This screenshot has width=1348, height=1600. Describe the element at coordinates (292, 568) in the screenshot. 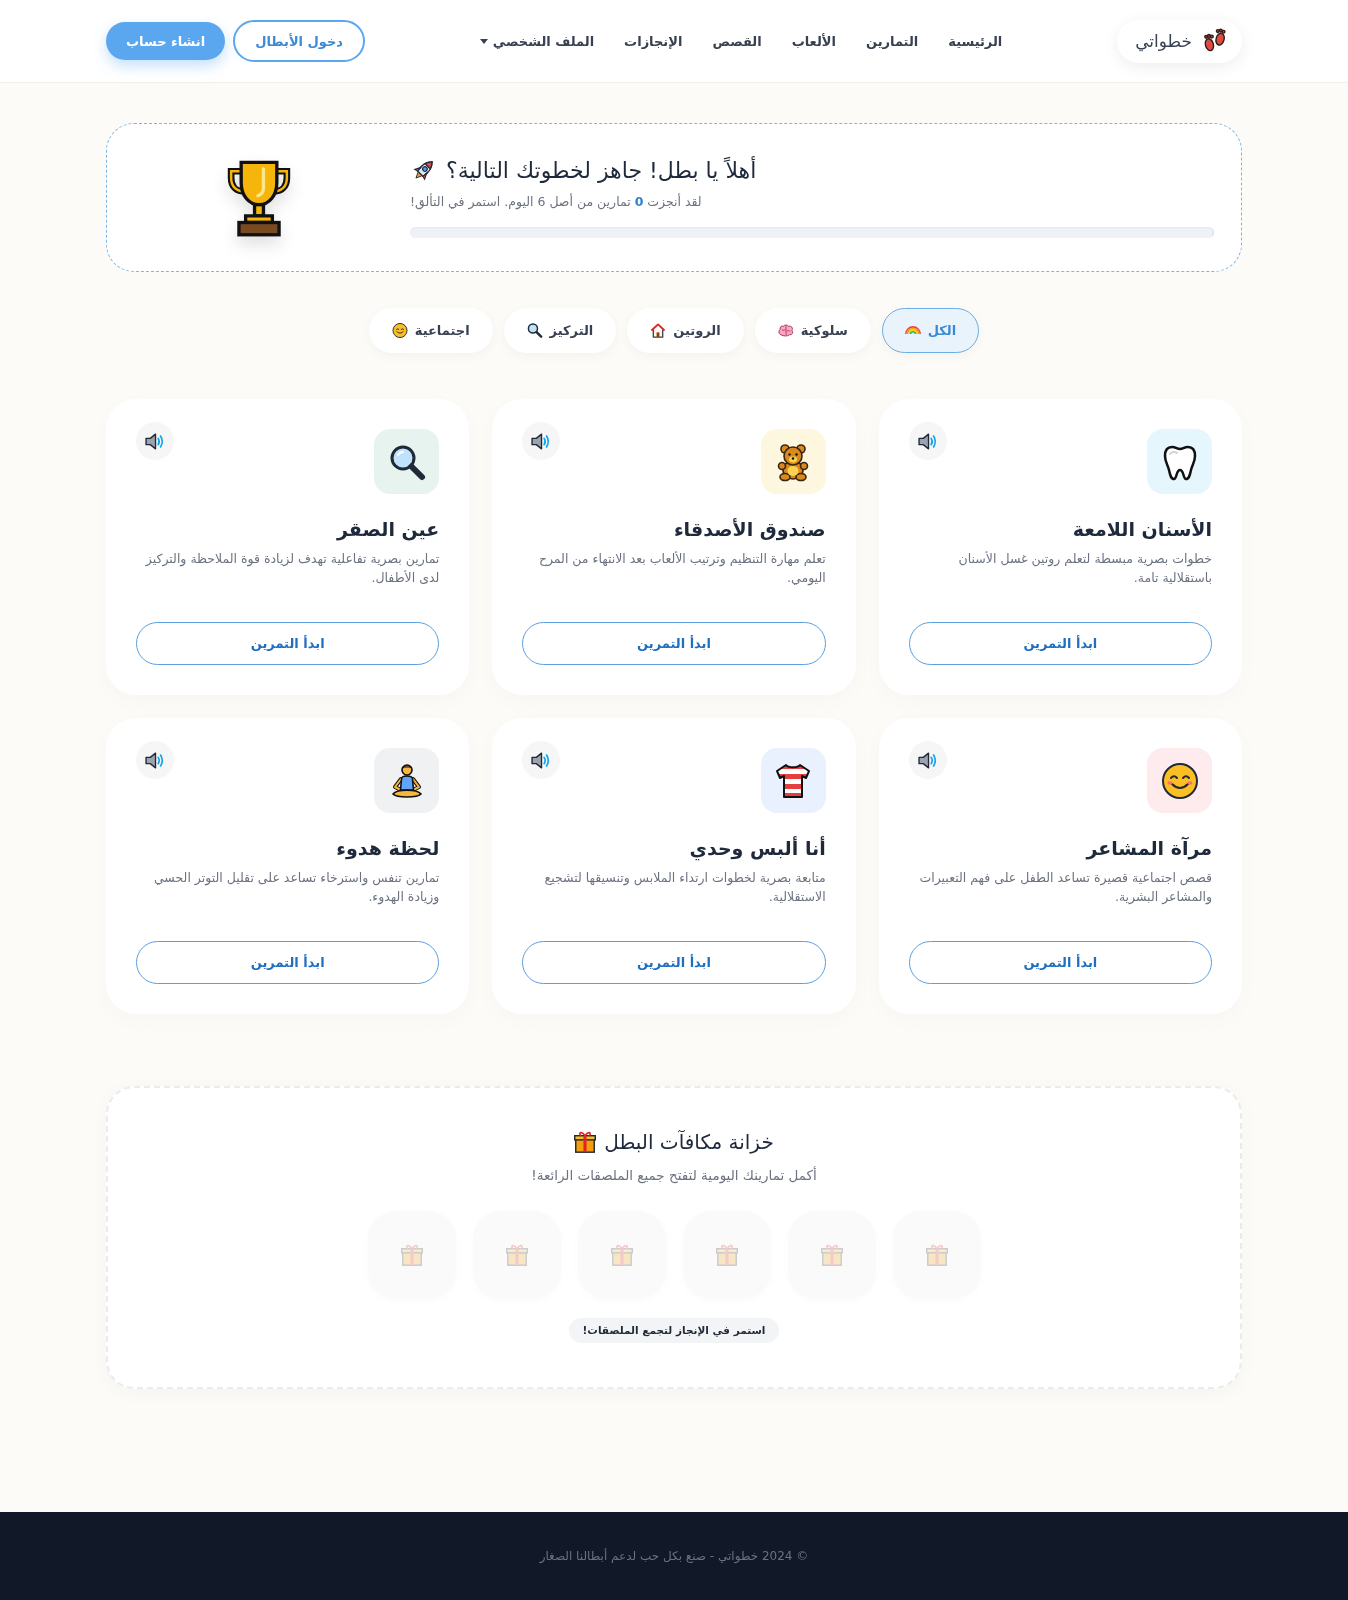

I see `exercise-description: تمارين بصرية تفاعلية تهدف لزيادة قوة الملاحظة والتركيز لدى الأطفال.` at that location.